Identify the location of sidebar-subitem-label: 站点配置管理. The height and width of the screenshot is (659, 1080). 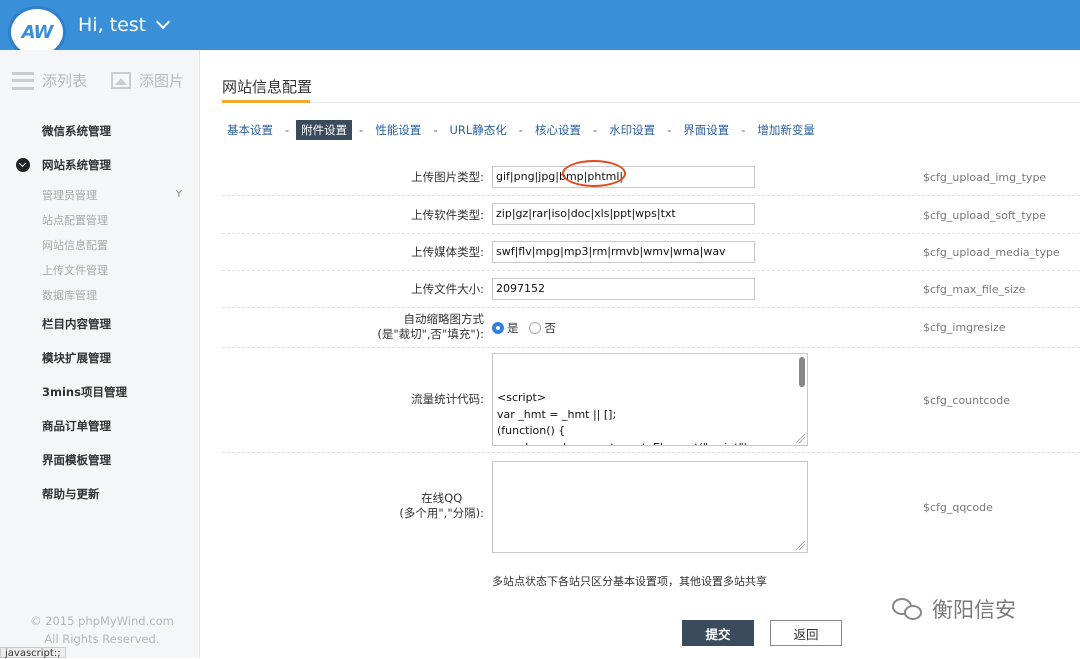
(75, 220).